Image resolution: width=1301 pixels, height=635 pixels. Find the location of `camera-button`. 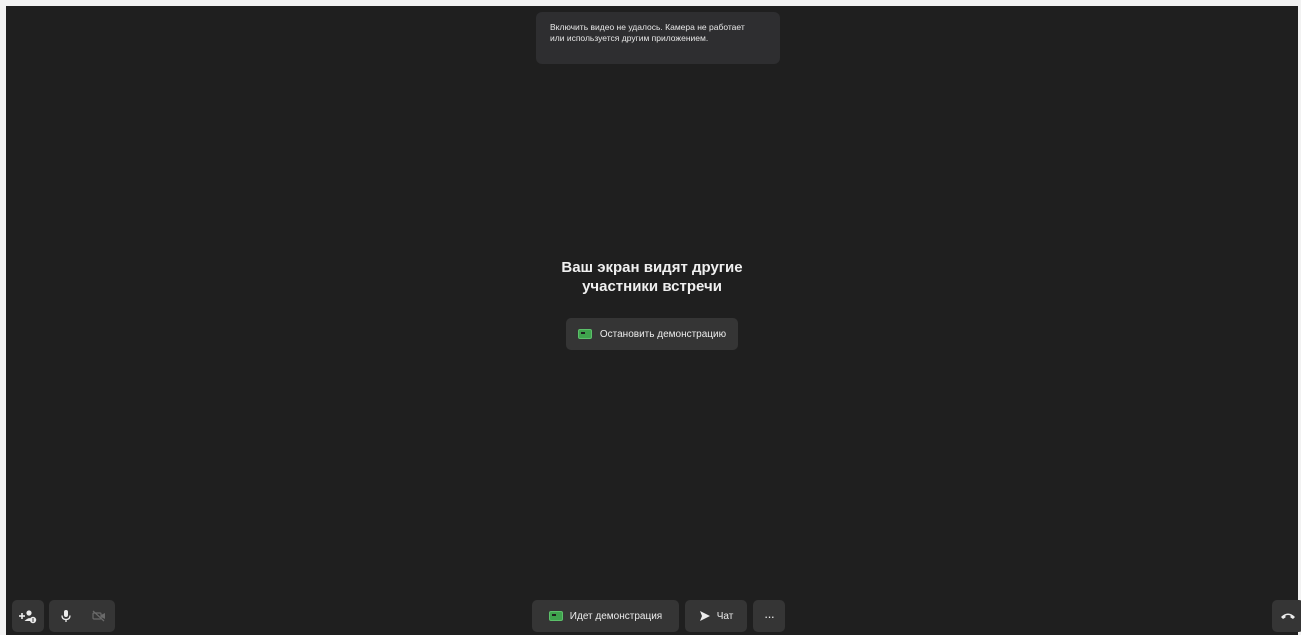

camera-button is located at coordinates (98, 616).